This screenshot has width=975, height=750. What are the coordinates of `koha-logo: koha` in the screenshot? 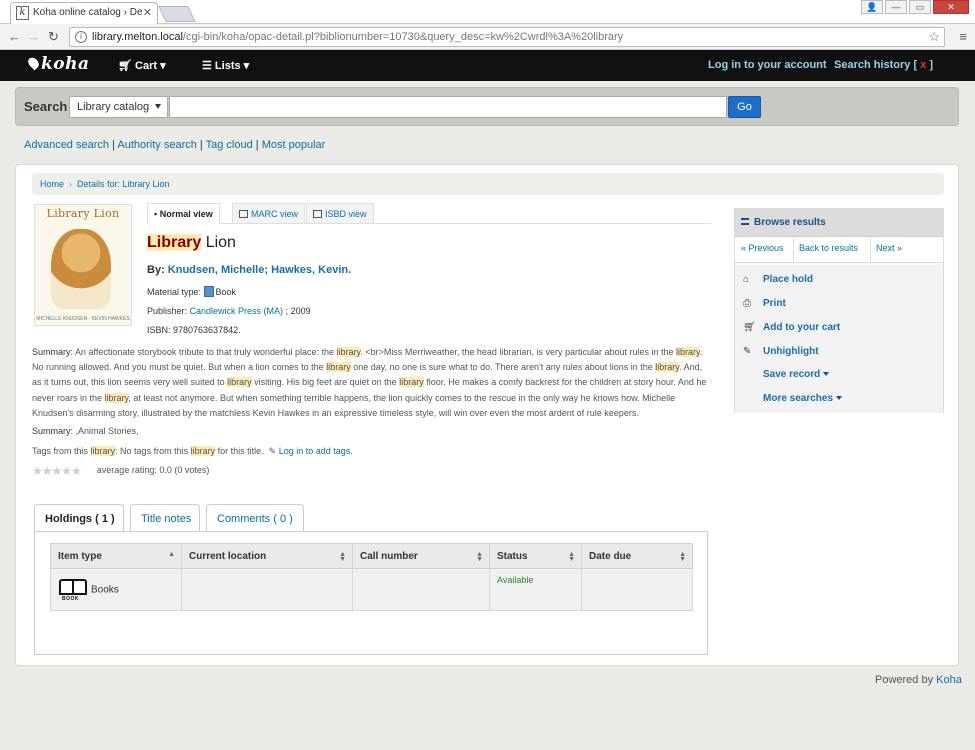 It's located at (58, 64).